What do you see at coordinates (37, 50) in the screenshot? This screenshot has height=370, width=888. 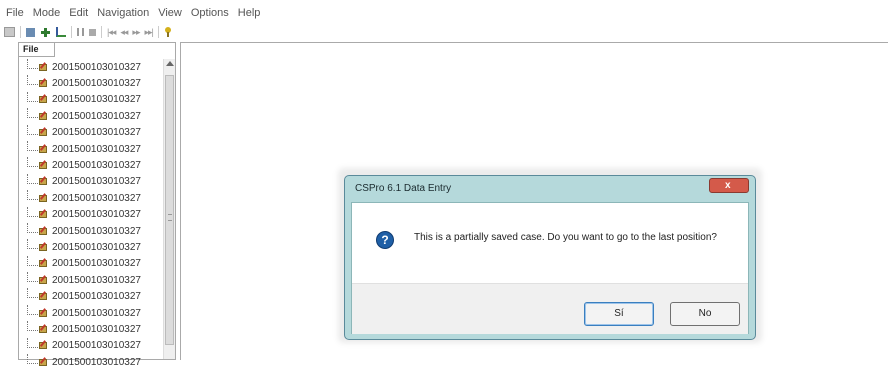 I see `tab-file: File` at bounding box center [37, 50].